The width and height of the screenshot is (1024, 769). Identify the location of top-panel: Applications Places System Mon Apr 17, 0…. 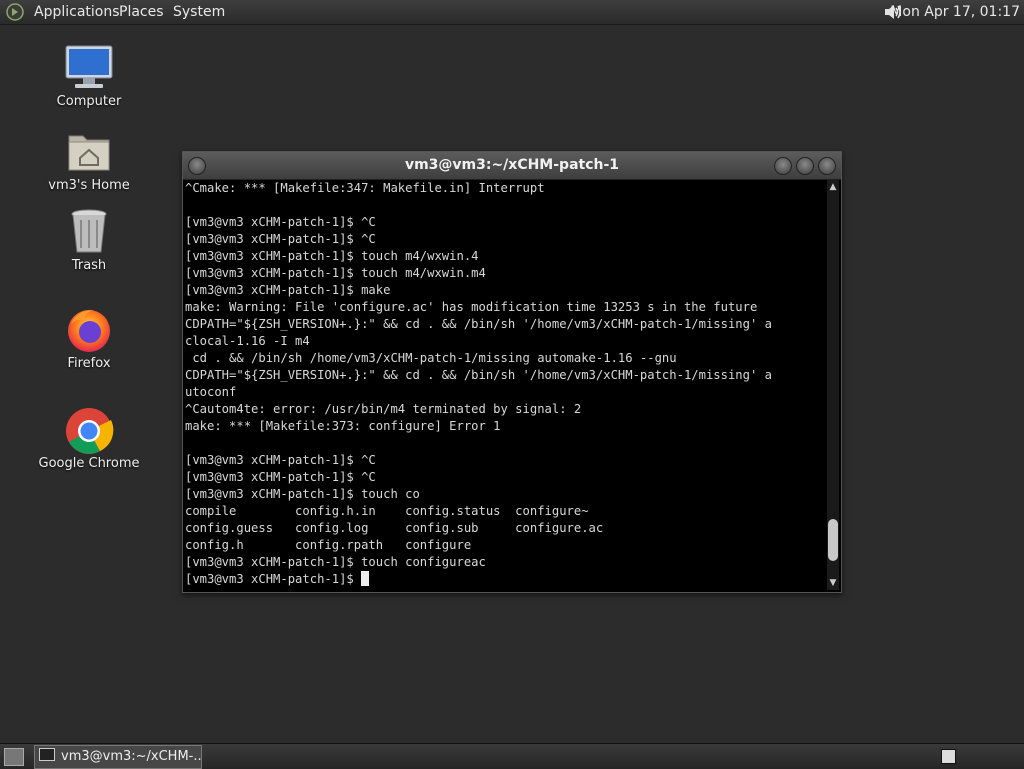
(512, 12).